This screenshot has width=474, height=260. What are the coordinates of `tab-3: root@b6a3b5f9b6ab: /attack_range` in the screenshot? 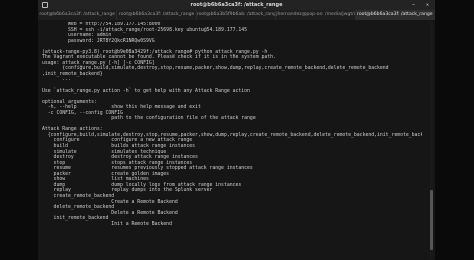 It's located at (237, 15).